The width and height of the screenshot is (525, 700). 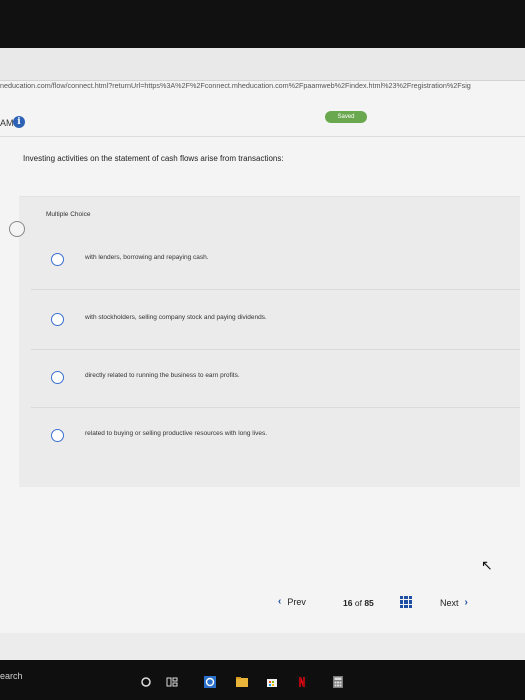 I want to click on page-counter: 16 of 85, so click(x=358, y=603).